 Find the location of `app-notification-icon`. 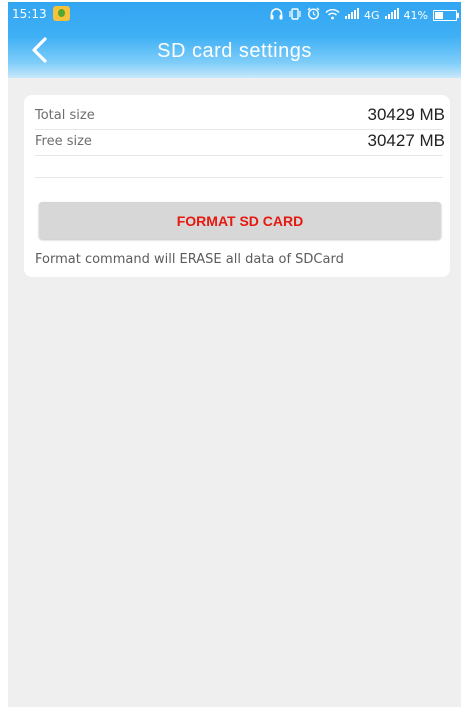

app-notification-icon is located at coordinates (61, 13).